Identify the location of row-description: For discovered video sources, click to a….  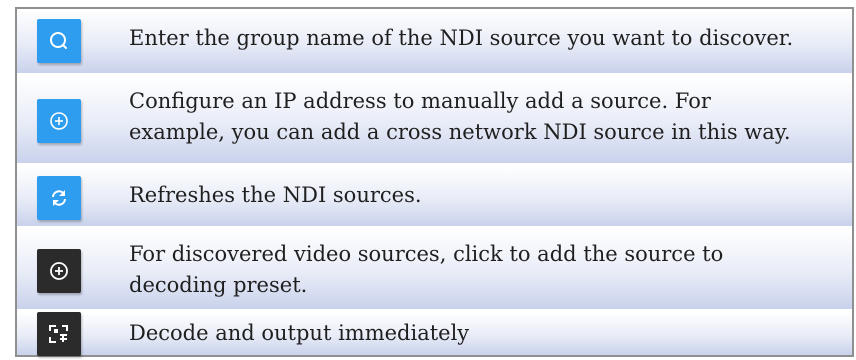
(488, 270).